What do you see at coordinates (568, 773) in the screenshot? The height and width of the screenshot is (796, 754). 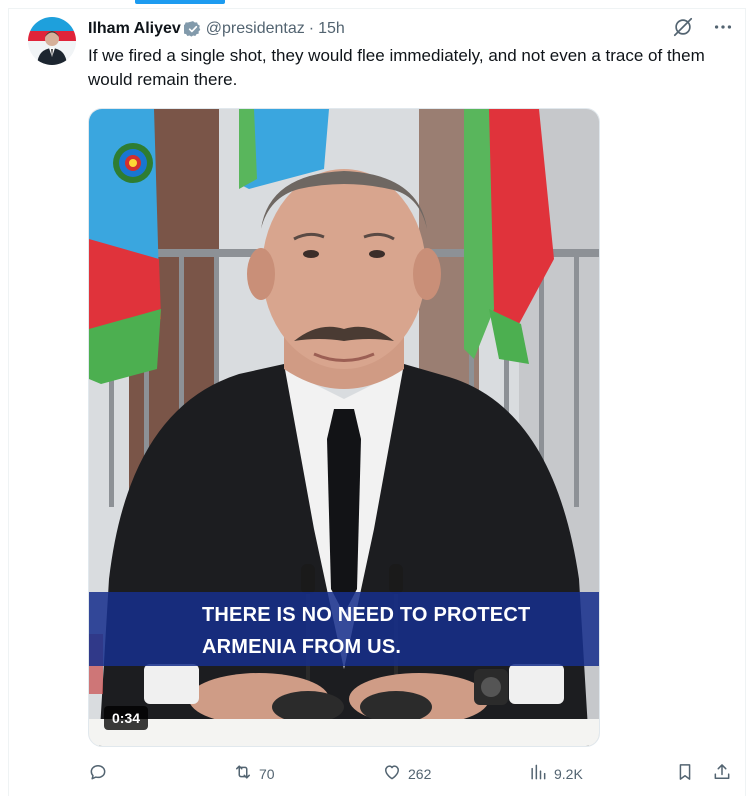 I see `views-count: 9.2K` at bounding box center [568, 773].